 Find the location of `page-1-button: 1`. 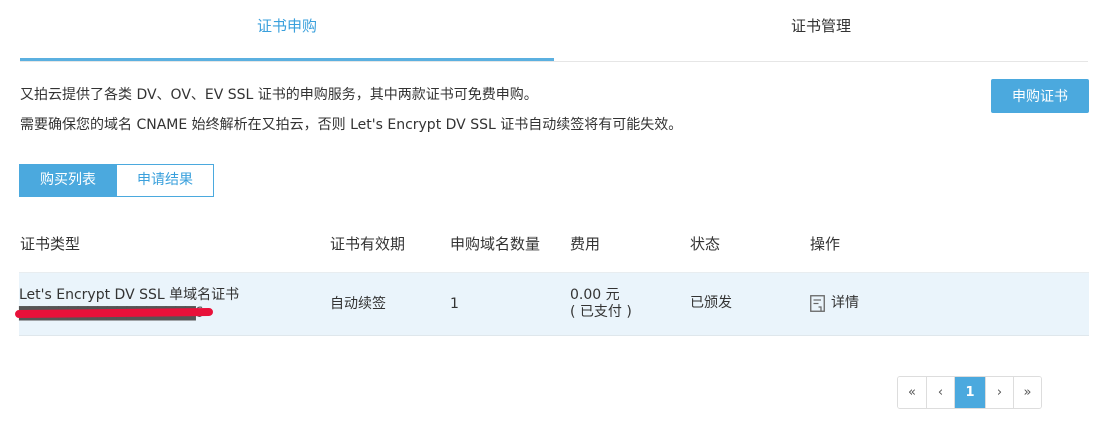

page-1-button: 1 is located at coordinates (969, 392).